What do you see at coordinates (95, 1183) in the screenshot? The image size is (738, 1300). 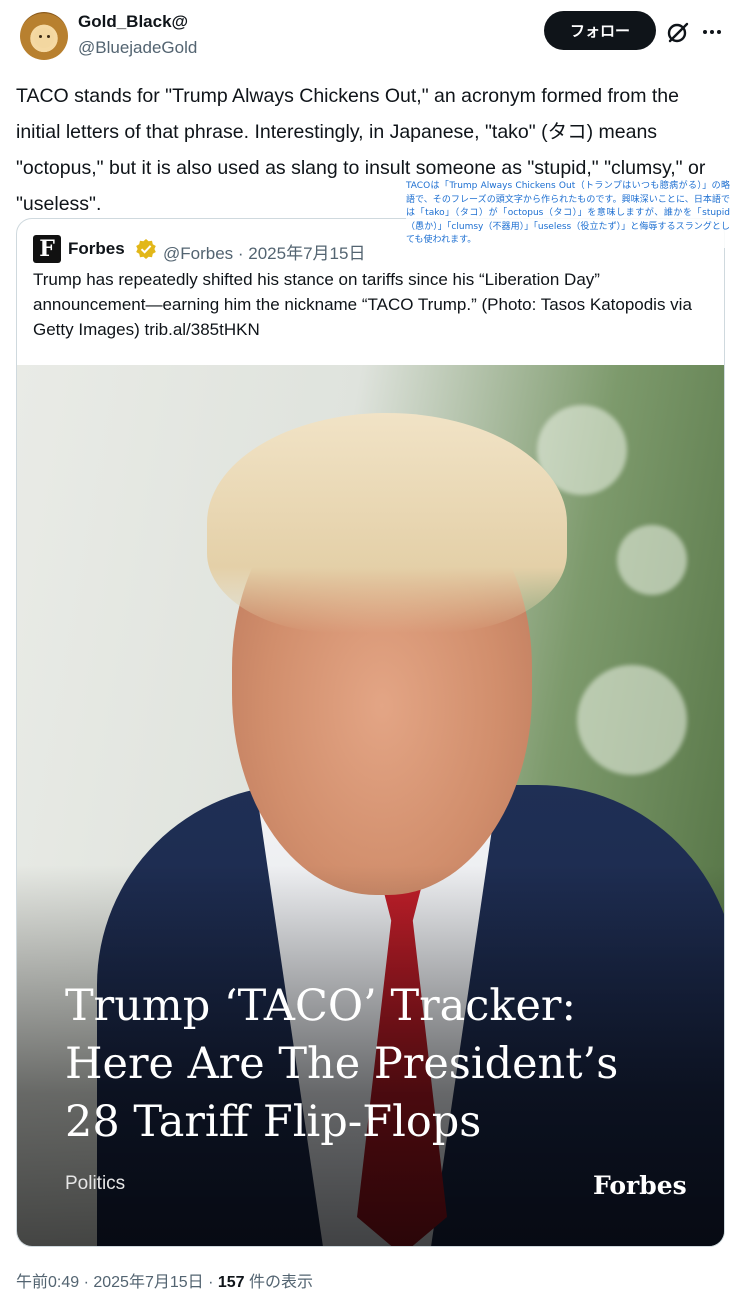 I see `article-category: Politics` at bounding box center [95, 1183].